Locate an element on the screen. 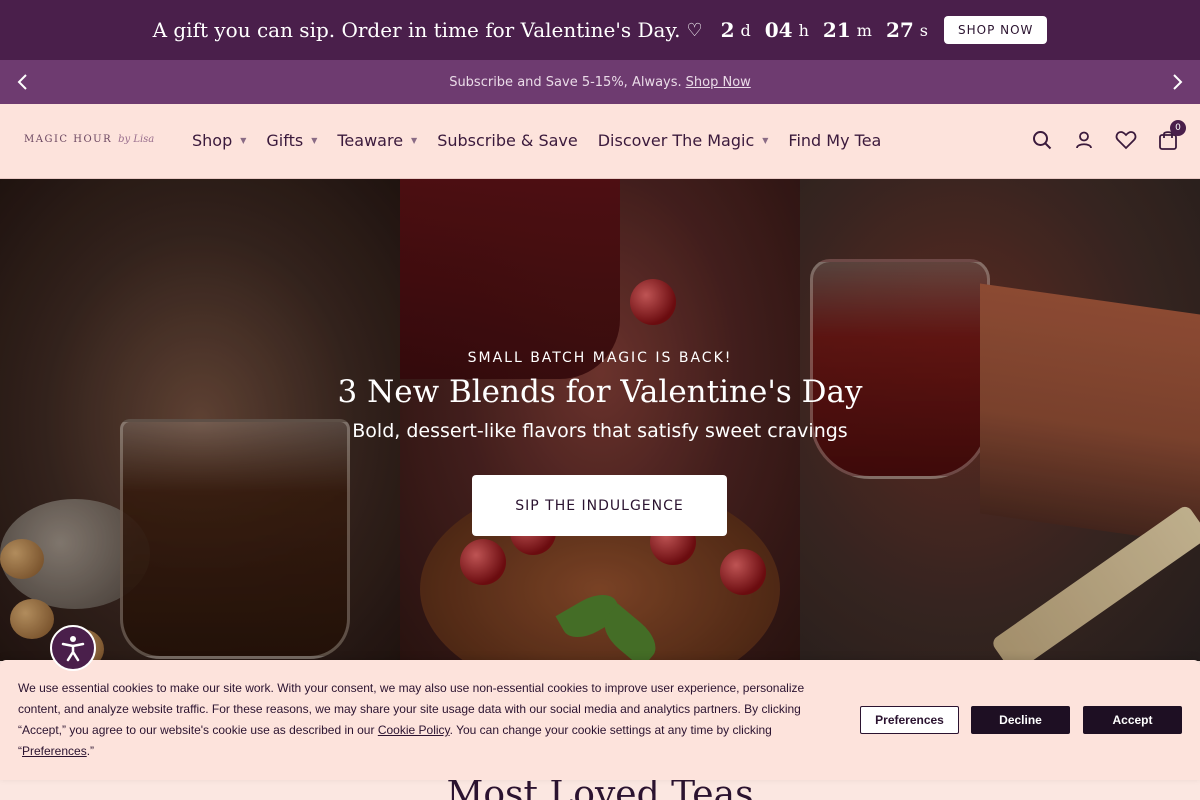 The height and width of the screenshot is (800, 1200). chevron-left-icon is located at coordinates (22, 82).